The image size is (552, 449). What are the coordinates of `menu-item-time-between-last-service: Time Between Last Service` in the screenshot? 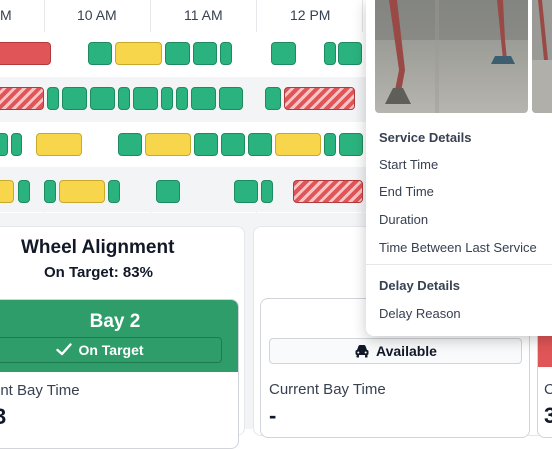 It's located at (458, 247).